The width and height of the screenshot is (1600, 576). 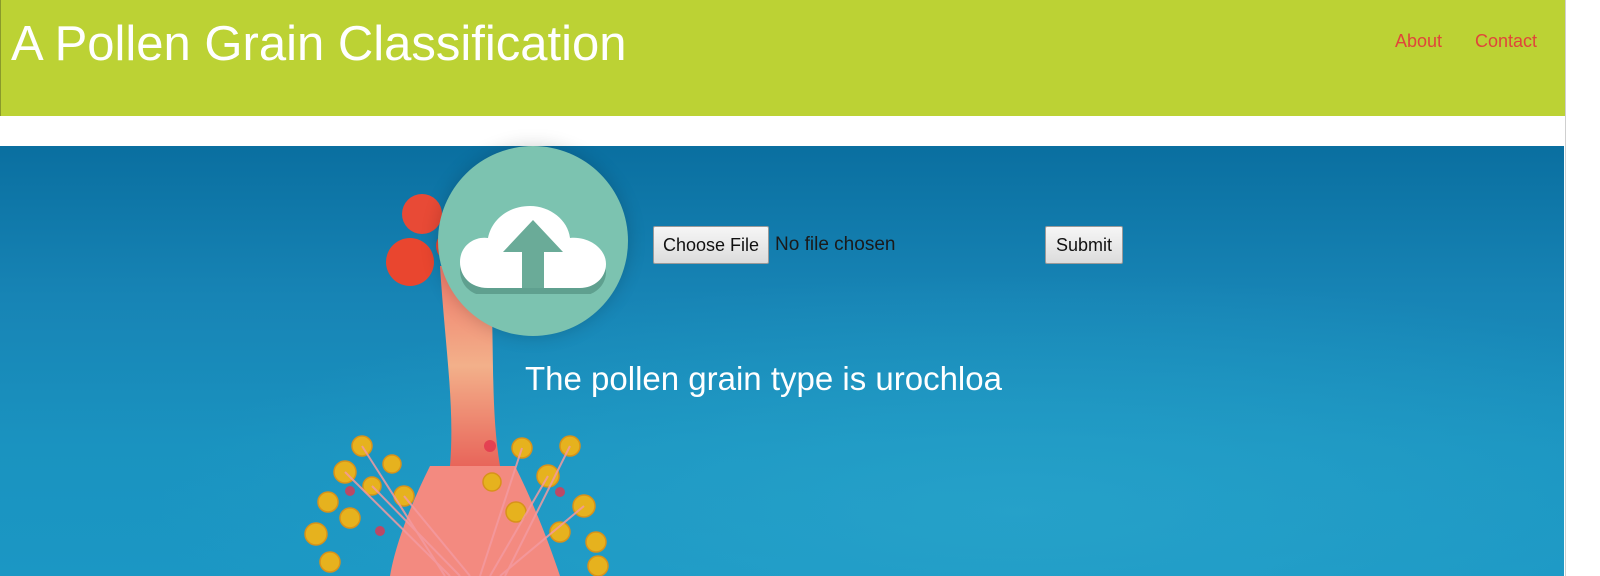 What do you see at coordinates (1582, 288) in the screenshot?
I see `page-scroll-gutter` at bounding box center [1582, 288].